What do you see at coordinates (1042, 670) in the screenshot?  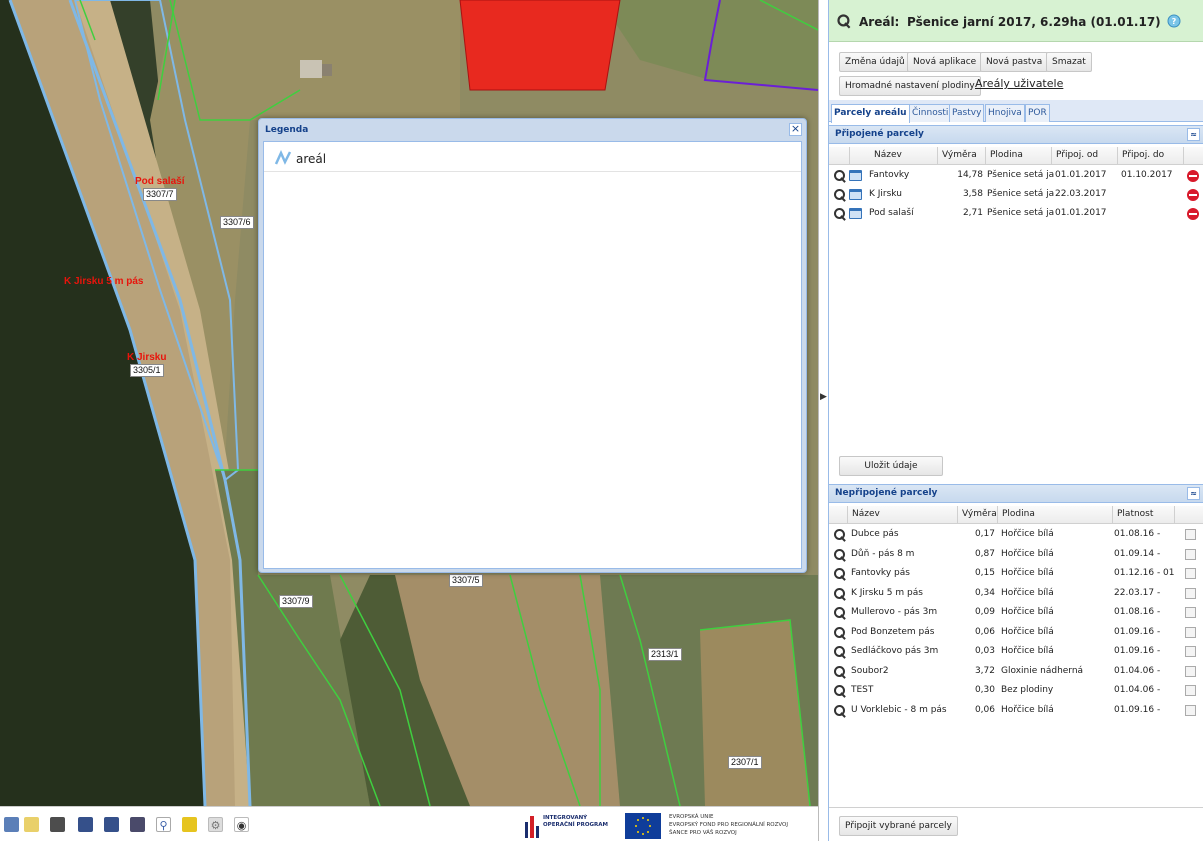 I see `parcel-crop: Gloxinie nádherná` at bounding box center [1042, 670].